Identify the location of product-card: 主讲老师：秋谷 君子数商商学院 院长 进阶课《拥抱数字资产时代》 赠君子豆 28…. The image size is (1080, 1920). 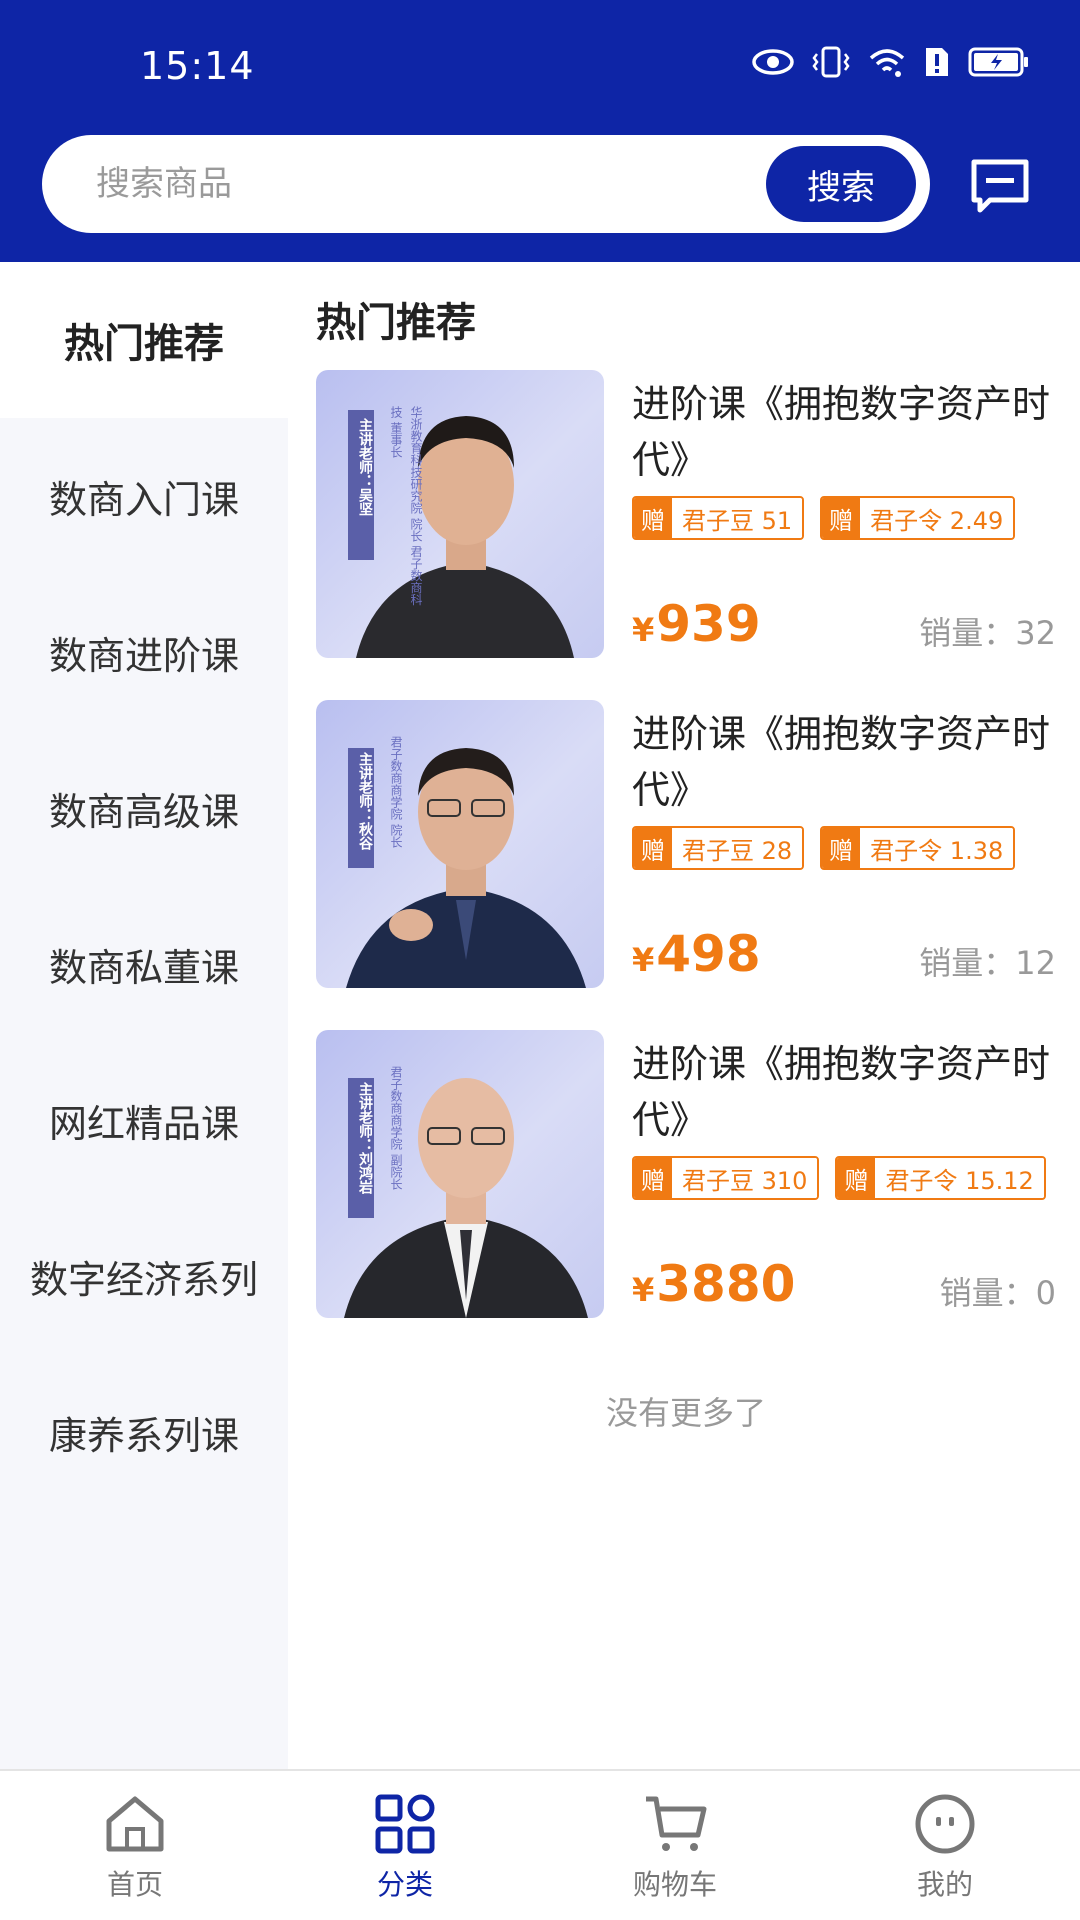
(686, 845).